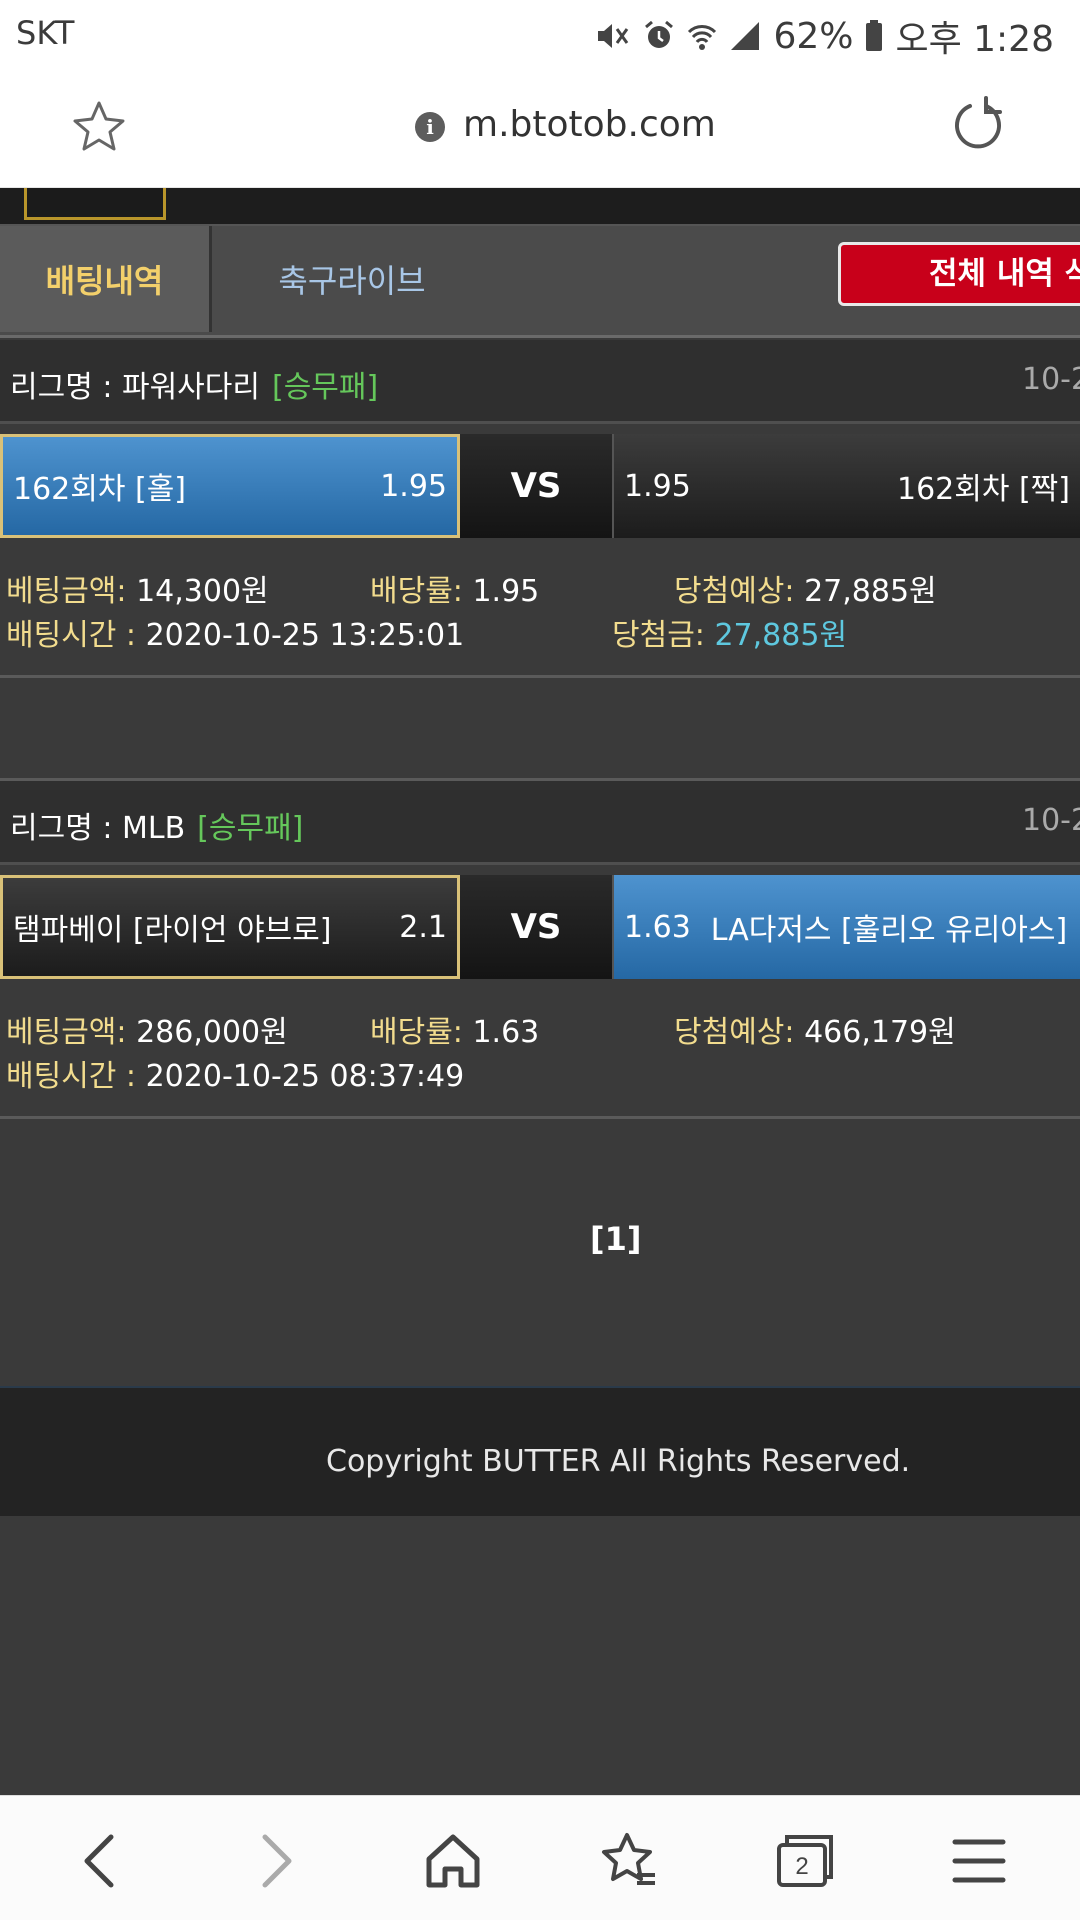 The width and height of the screenshot is (1080, 1920). I want to click on league-name: 리그명 : 파워사다리, so click(135, 387).